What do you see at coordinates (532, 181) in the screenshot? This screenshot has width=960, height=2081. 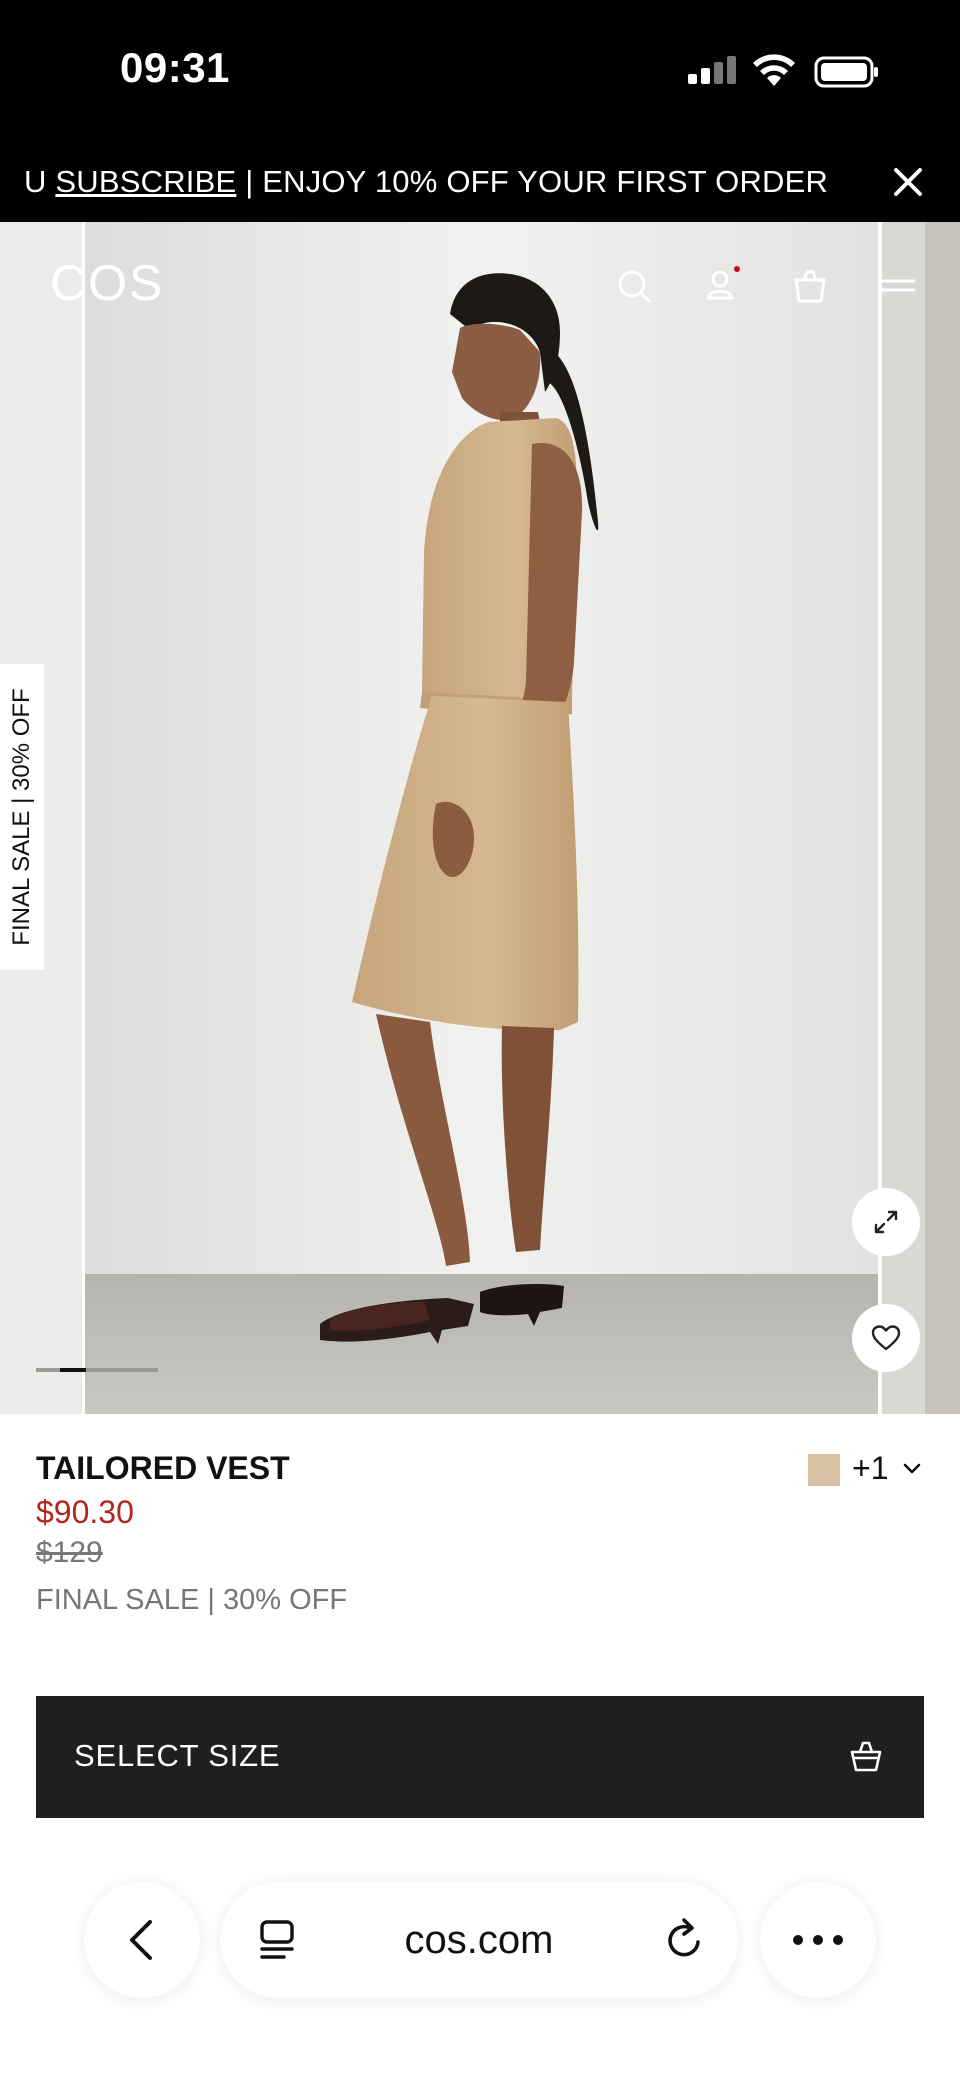 I see `promo-suffix: | ENJOY 10% OFF YOUR FIRST ORDER` at bounding box center [532, 181].